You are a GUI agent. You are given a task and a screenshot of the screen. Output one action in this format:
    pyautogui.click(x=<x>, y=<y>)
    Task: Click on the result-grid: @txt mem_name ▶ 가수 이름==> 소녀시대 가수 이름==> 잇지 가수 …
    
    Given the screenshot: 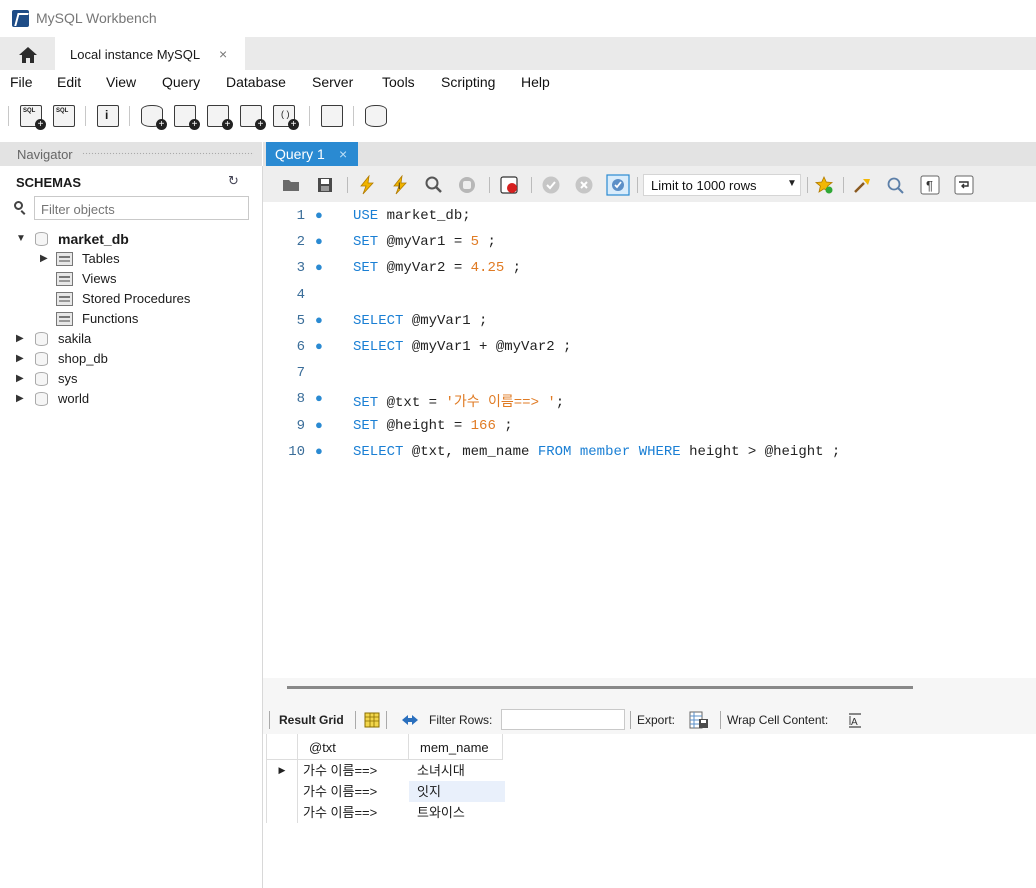 What is the action you would take?
    pyautogui.click(x=385, y=778)
    